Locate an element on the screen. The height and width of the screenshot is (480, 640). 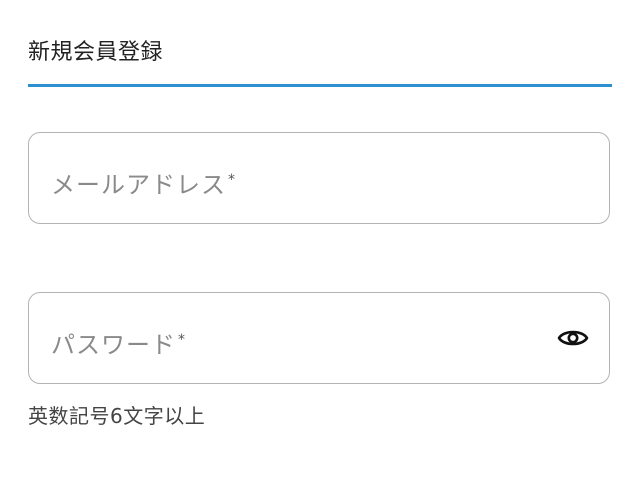
password-label: パスワード * is located at coordinates (118, 342).